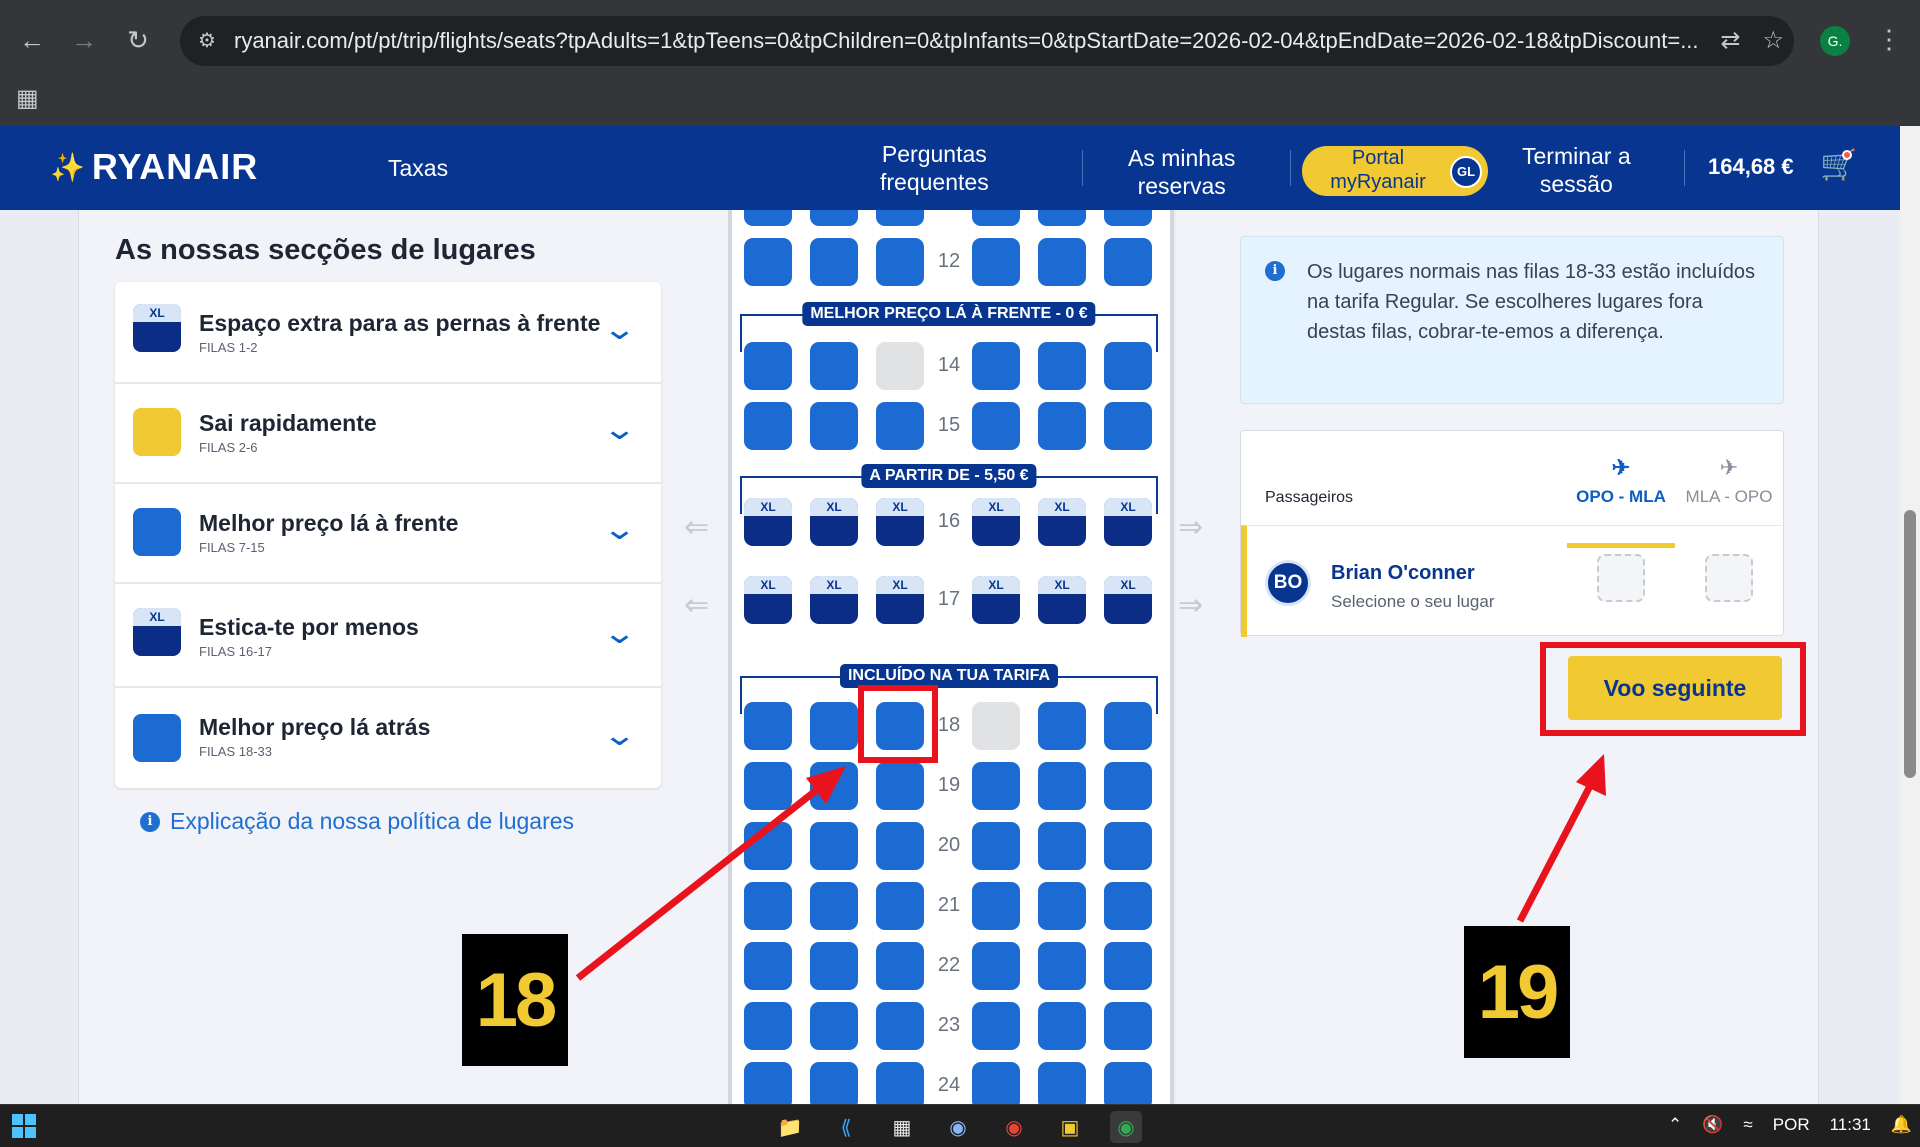 The width and height of the screenshot is (1920, 1147). Describe the element at coordinates (846, 1127) in the screenshot. I see `vscode-icon: ⟪` at that location.